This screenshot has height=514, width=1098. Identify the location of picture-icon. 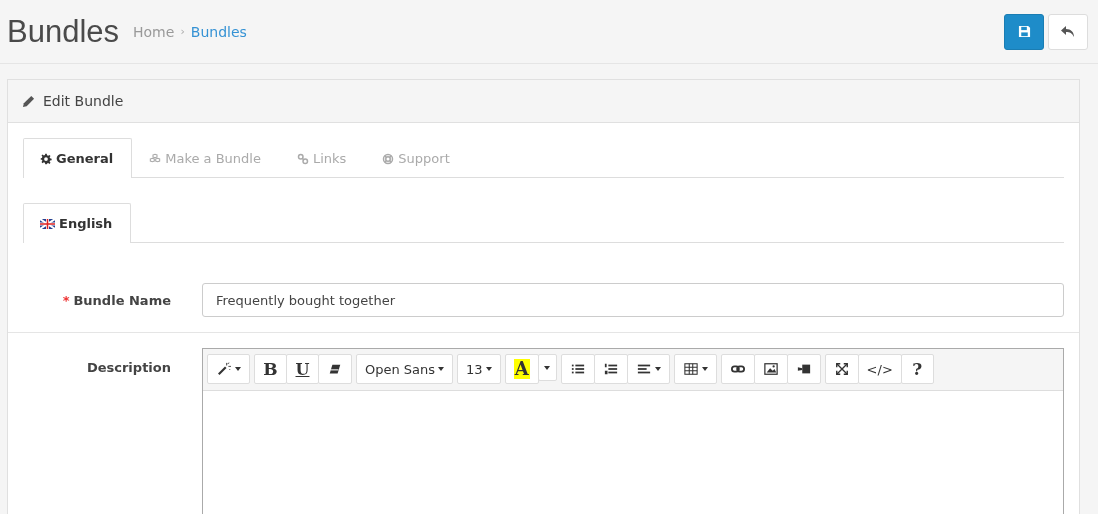
(770, 369).